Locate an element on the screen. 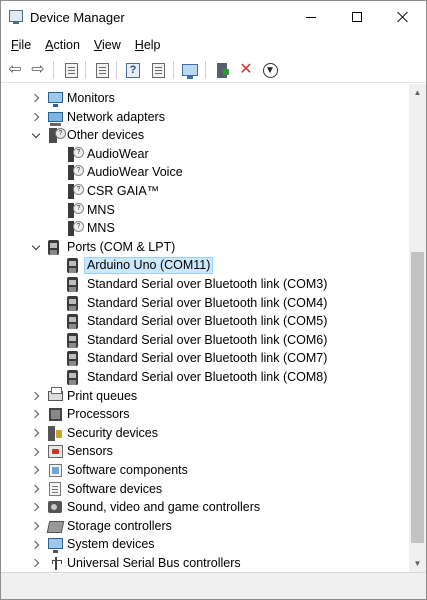 The image size is (427, 600). tree-item-label: Security devices is located at coordinates (113, 432).